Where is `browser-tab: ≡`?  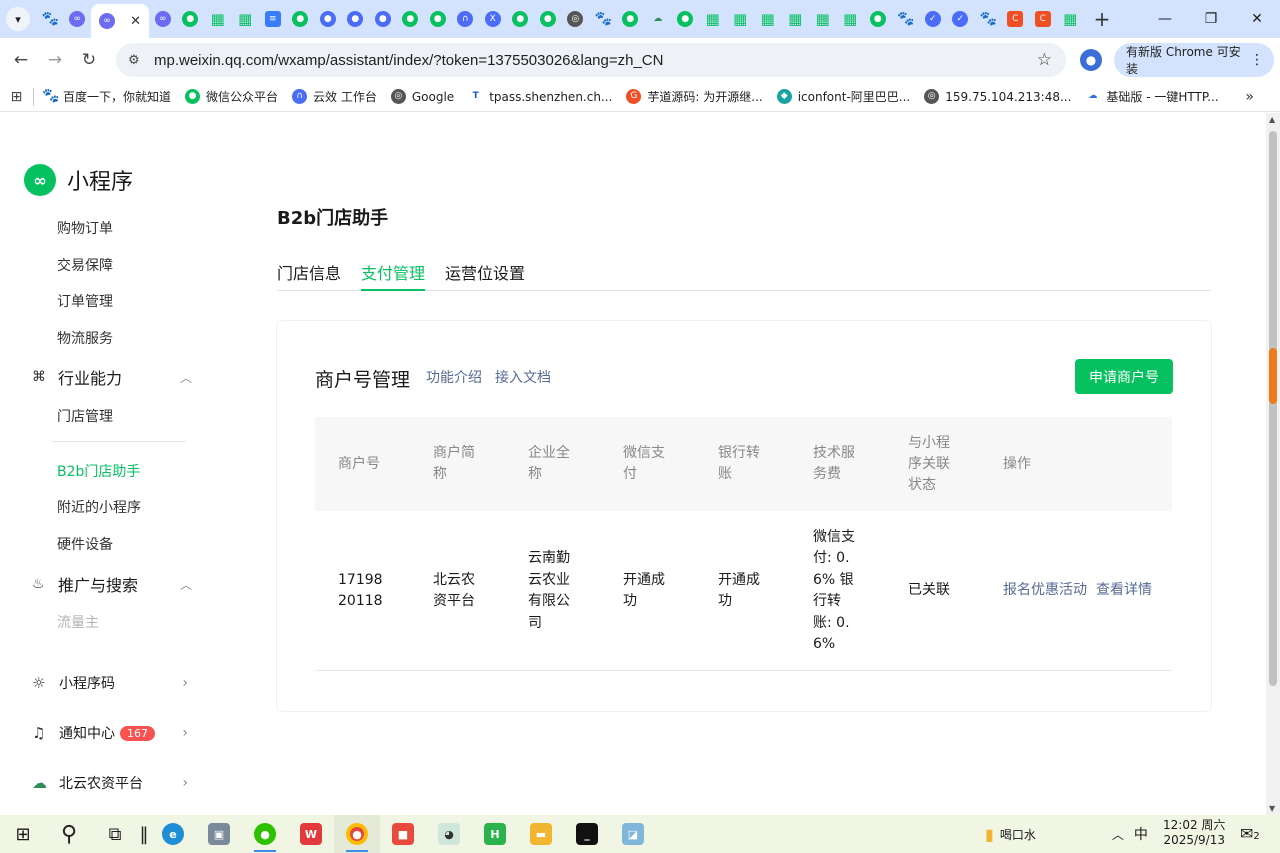
browser-tab: ≡ is located at coordinates (273, 19).